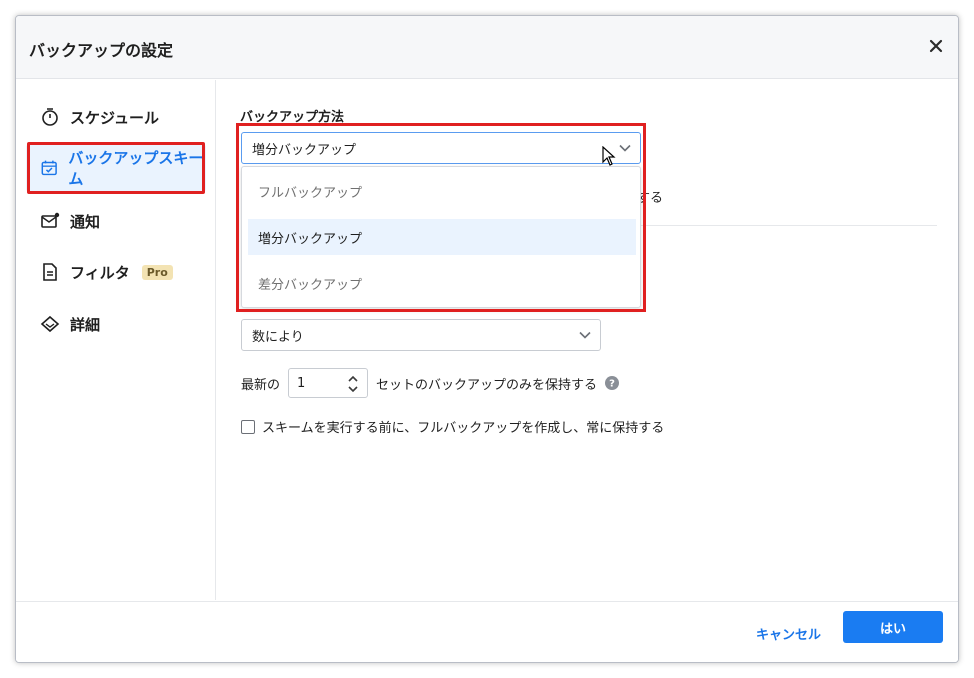  What do you see at coordinates (85, 221) in the screenshot?
I see `sidebar-item-label: 通知` at bounding box center [85, 221].